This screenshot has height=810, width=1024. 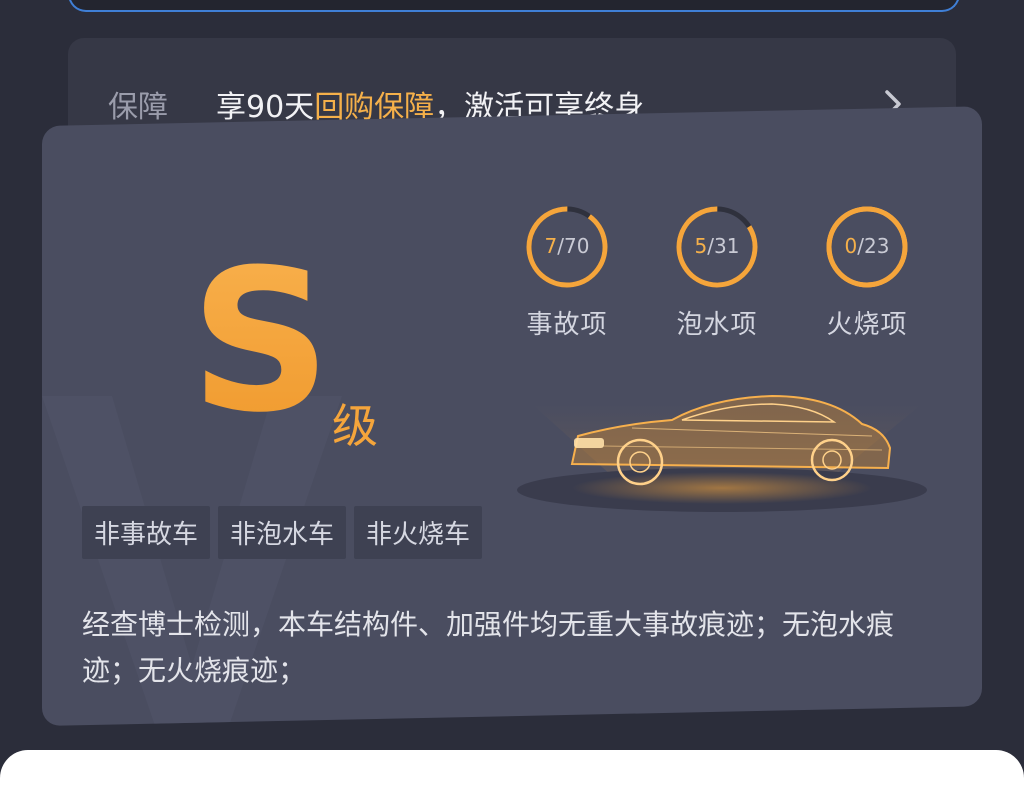 I want to click on grade-suffix: 级, so click(x=355, y=426).